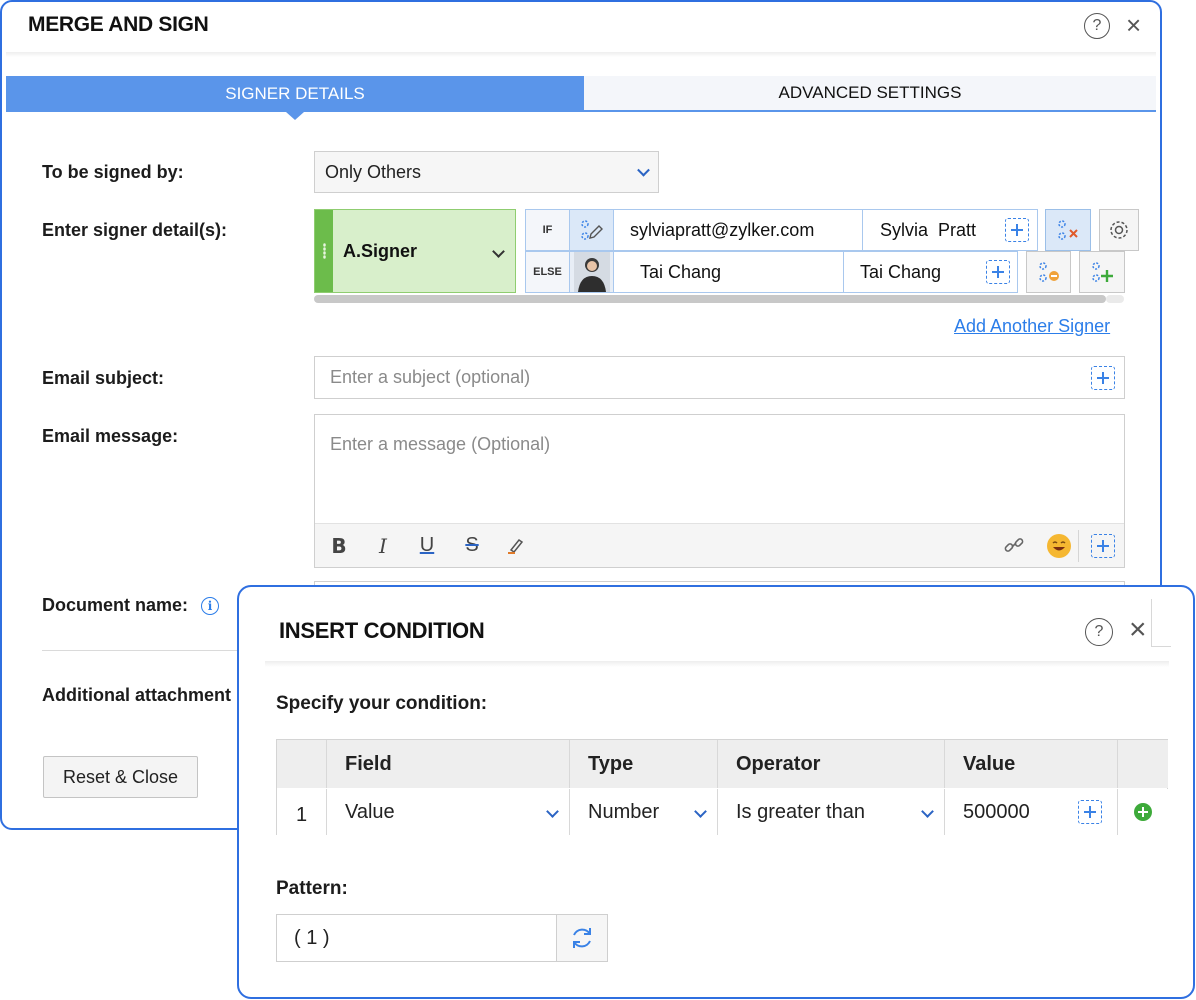 This screenshot has width=1196, height=1000. I want to click on else-email: Tai Chang, so click(728, 272).